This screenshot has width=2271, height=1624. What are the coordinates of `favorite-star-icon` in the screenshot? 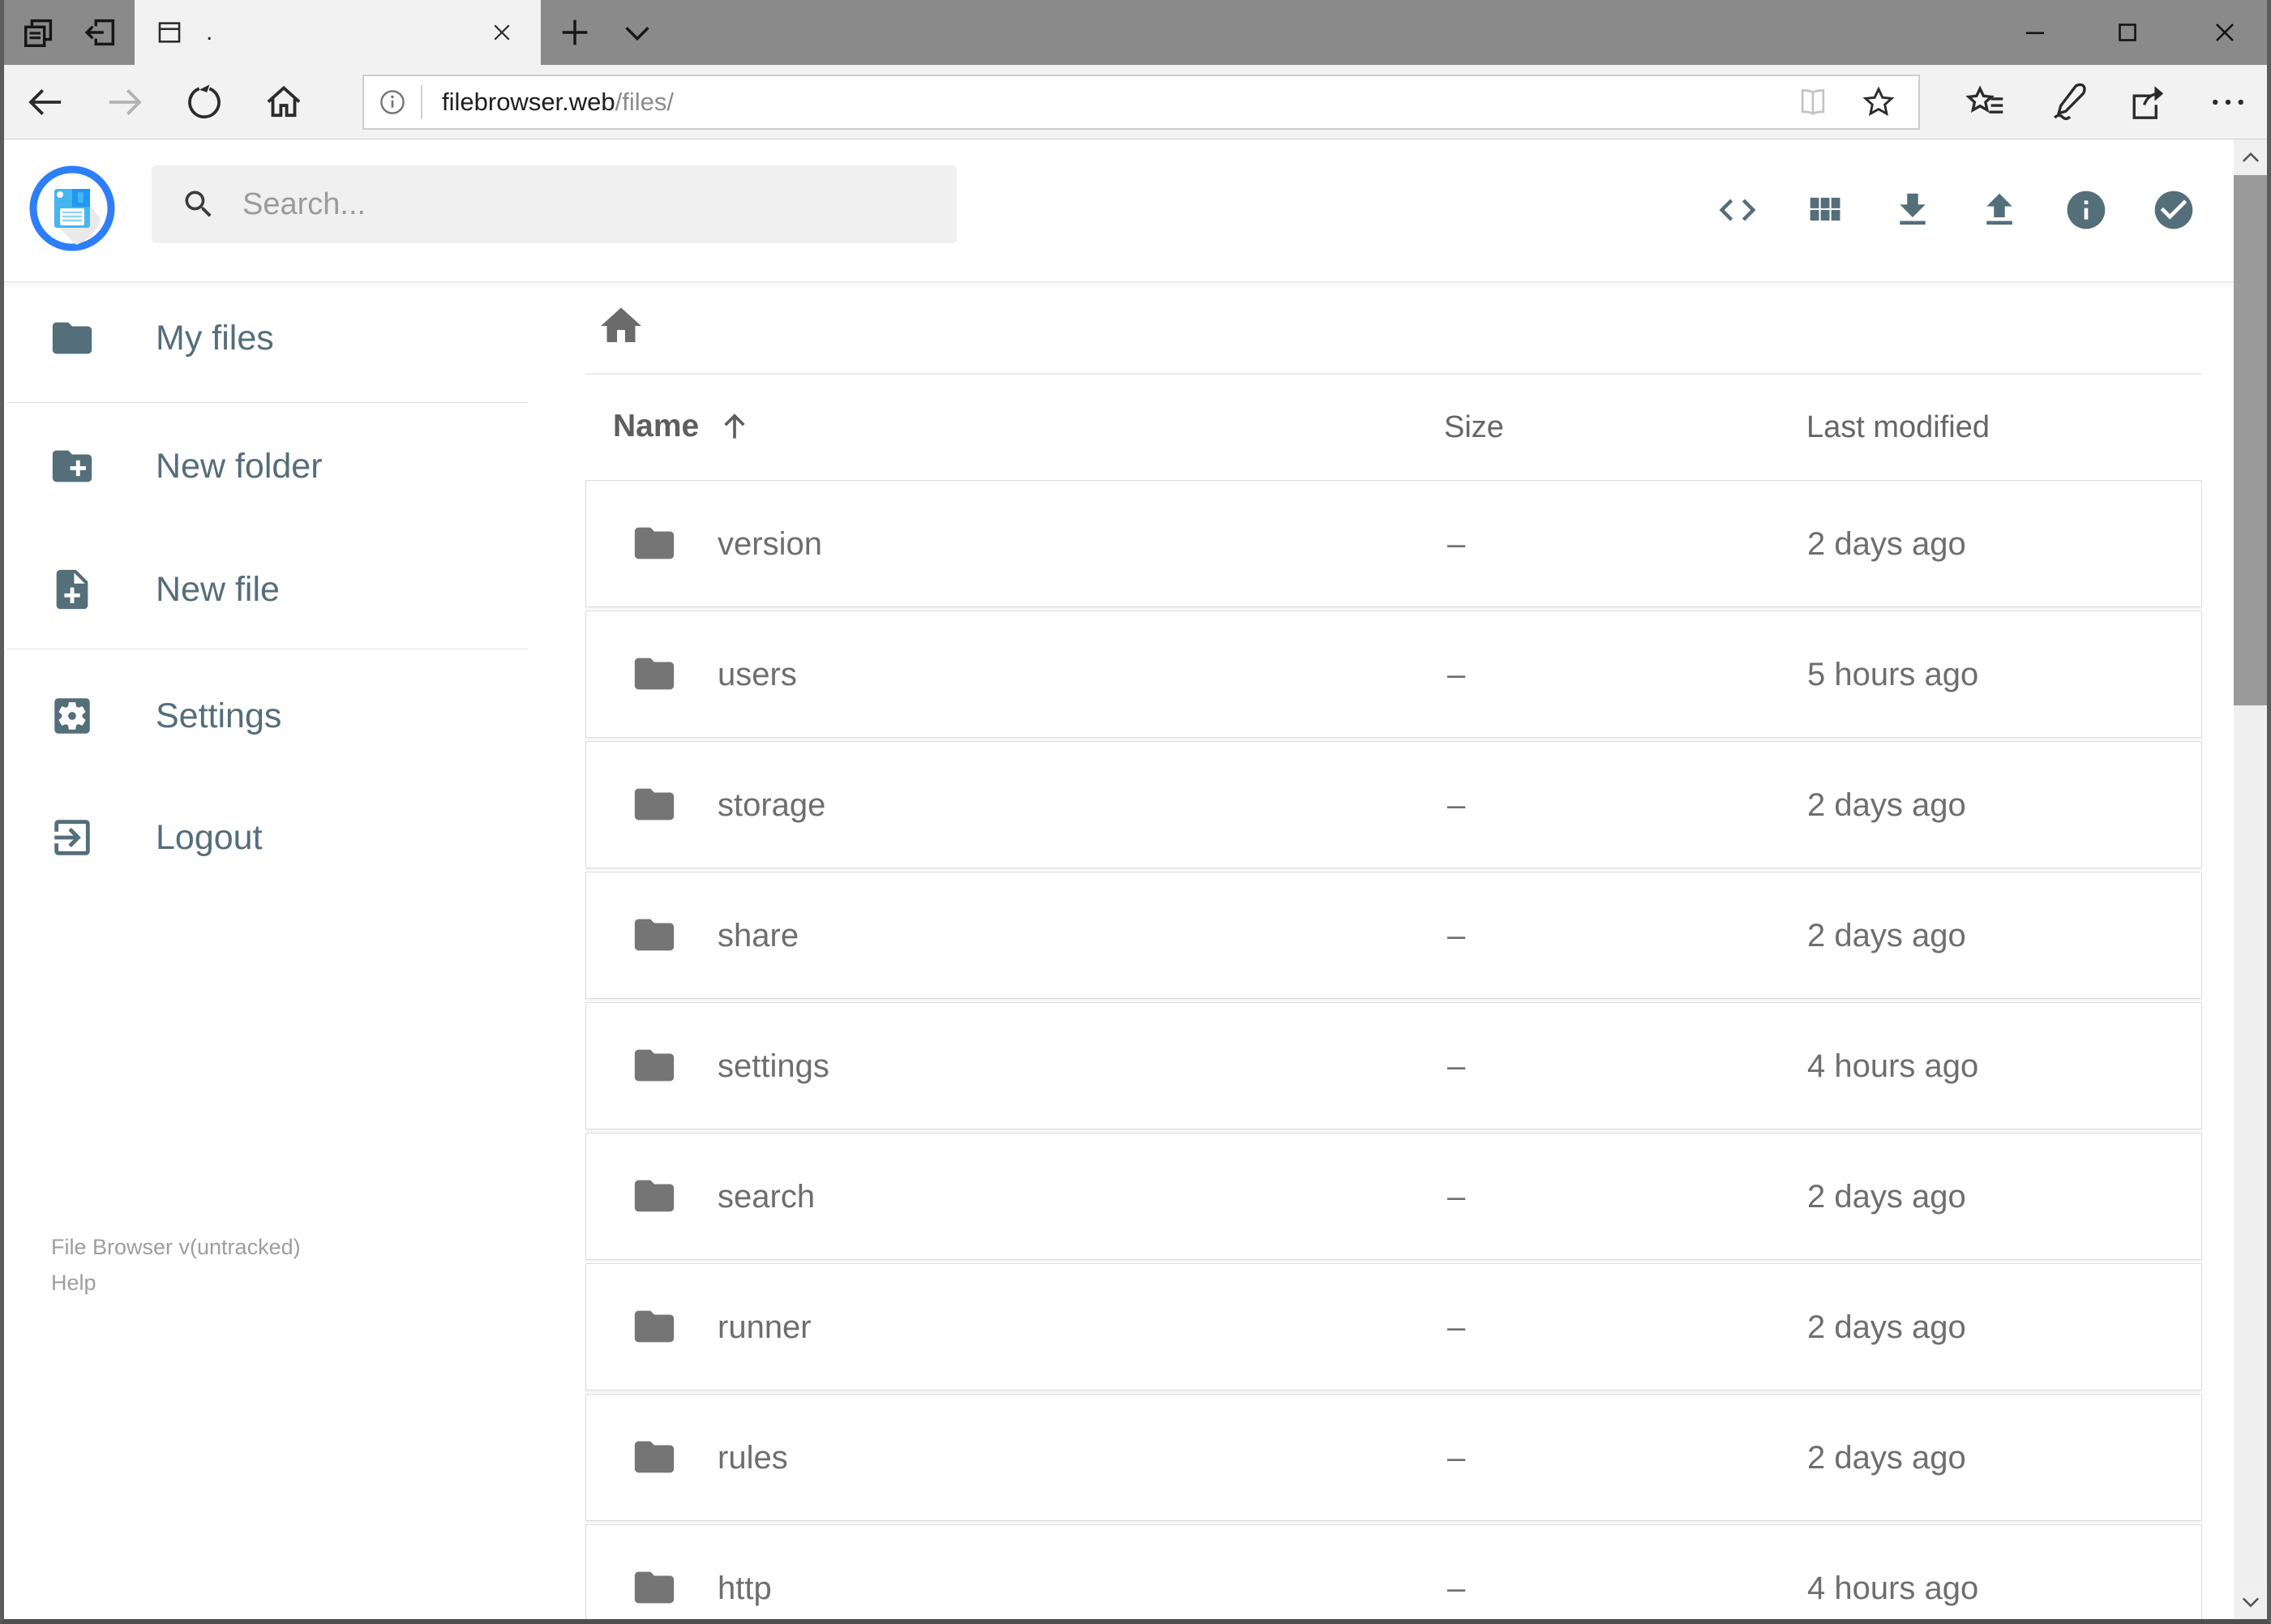 It's located at (1879, 102).